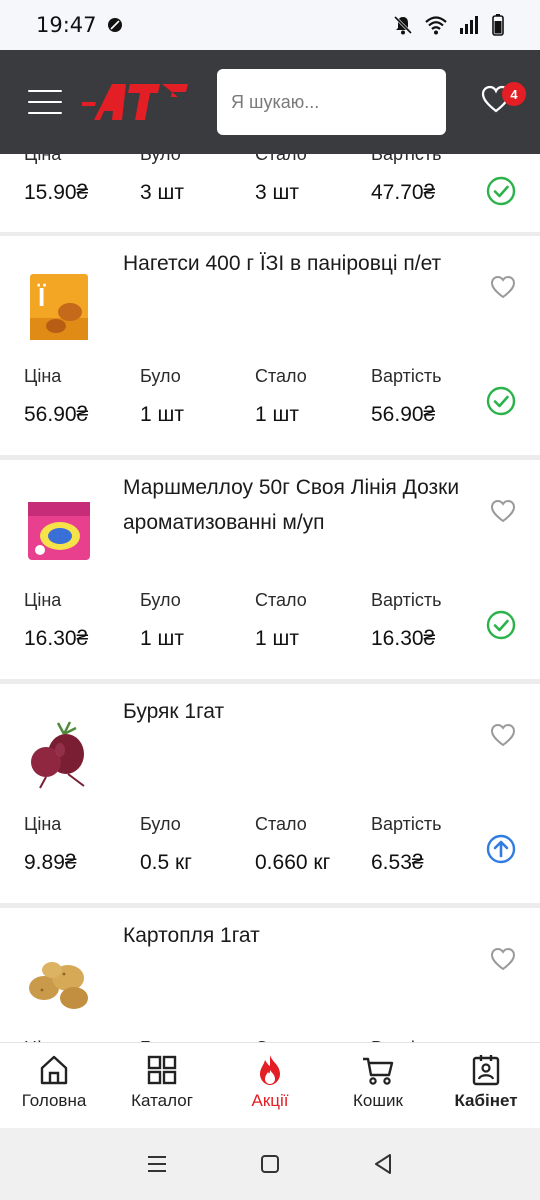  Describe the element at coordinates (54, 1100) in the screenshot. I see `nav-home-label: Головна` at that location.